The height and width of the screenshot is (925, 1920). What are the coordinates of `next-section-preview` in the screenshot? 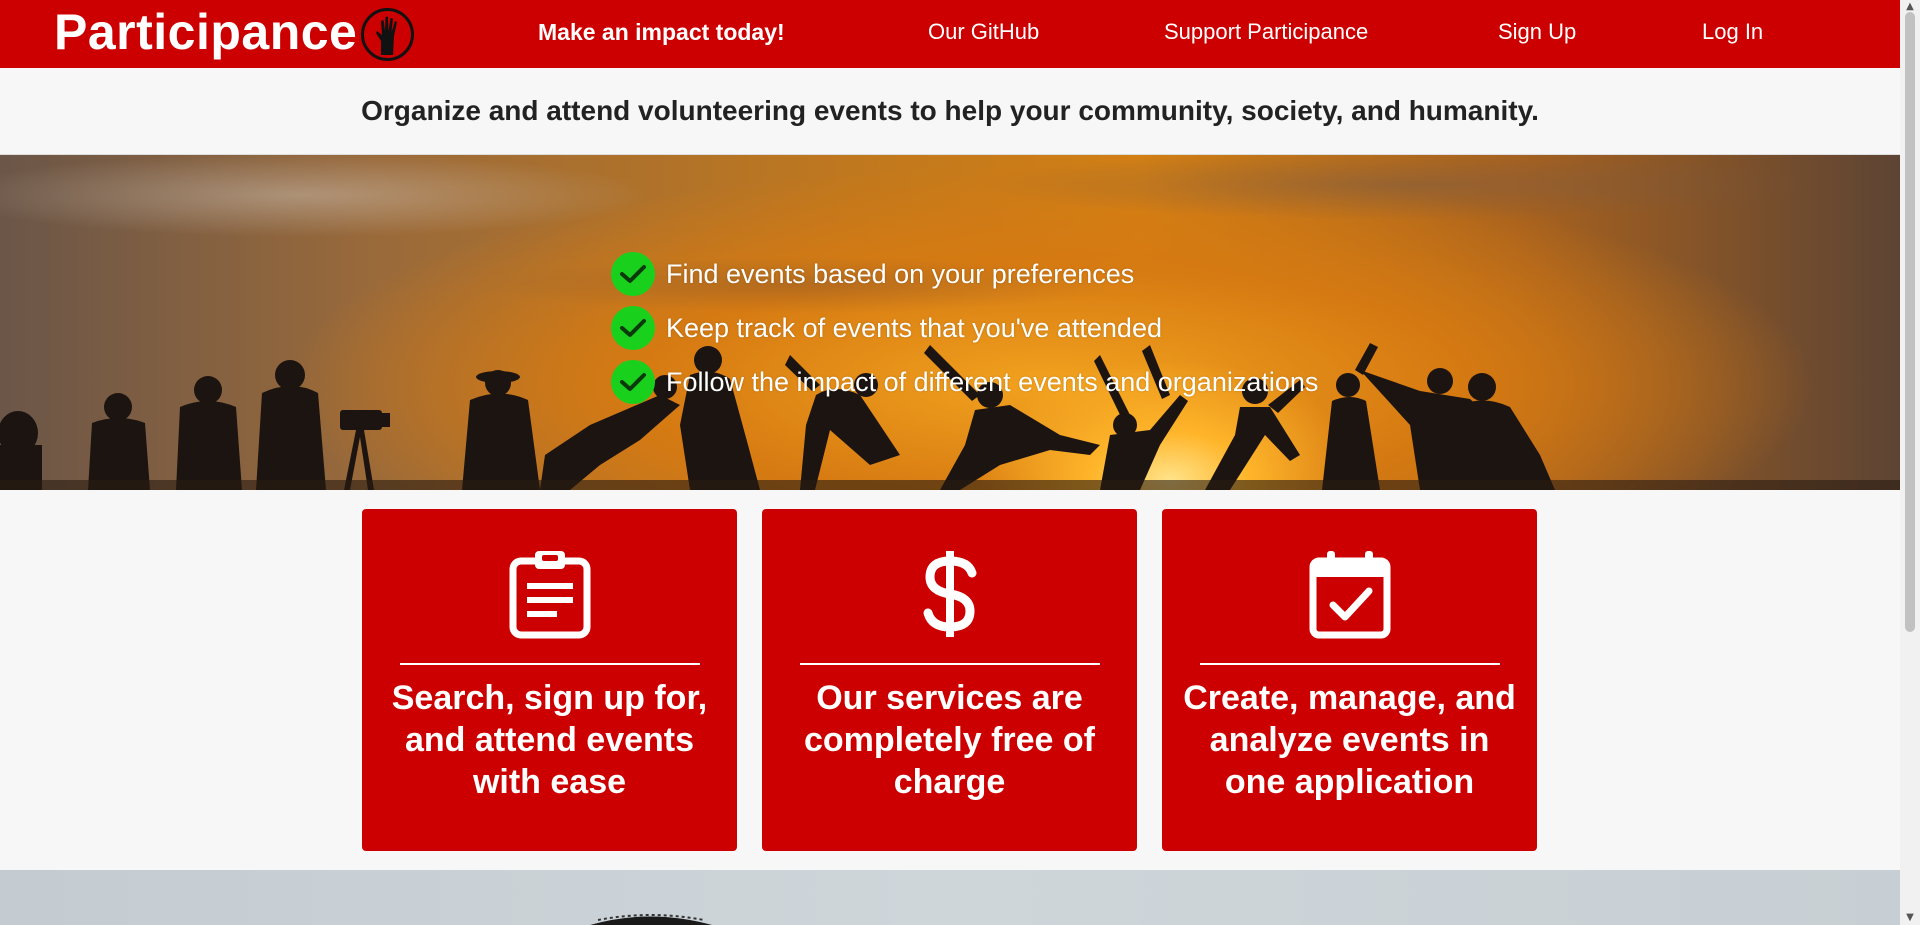 It's located at (950, 897).